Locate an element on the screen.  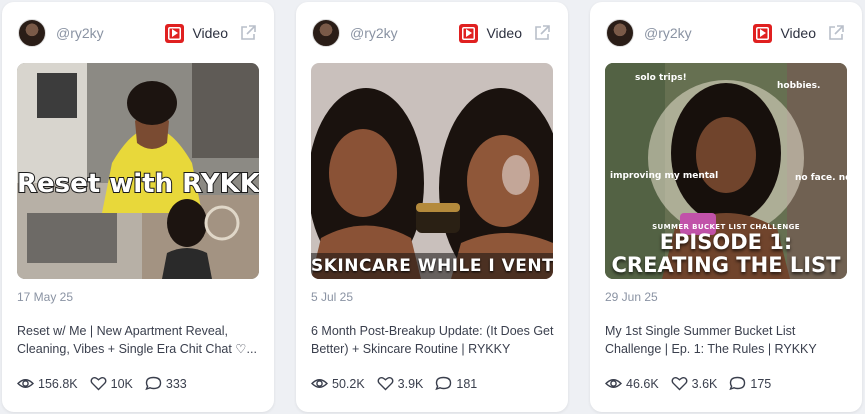
engagement-stats: 46.6K 3.6K 175 is located at coordinates (694, 383).